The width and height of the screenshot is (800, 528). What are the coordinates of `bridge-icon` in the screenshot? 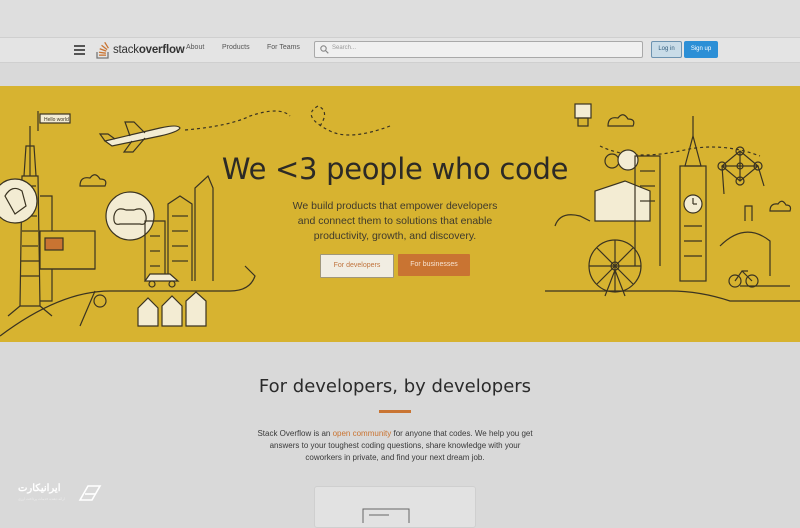 It's located at (745, 253).